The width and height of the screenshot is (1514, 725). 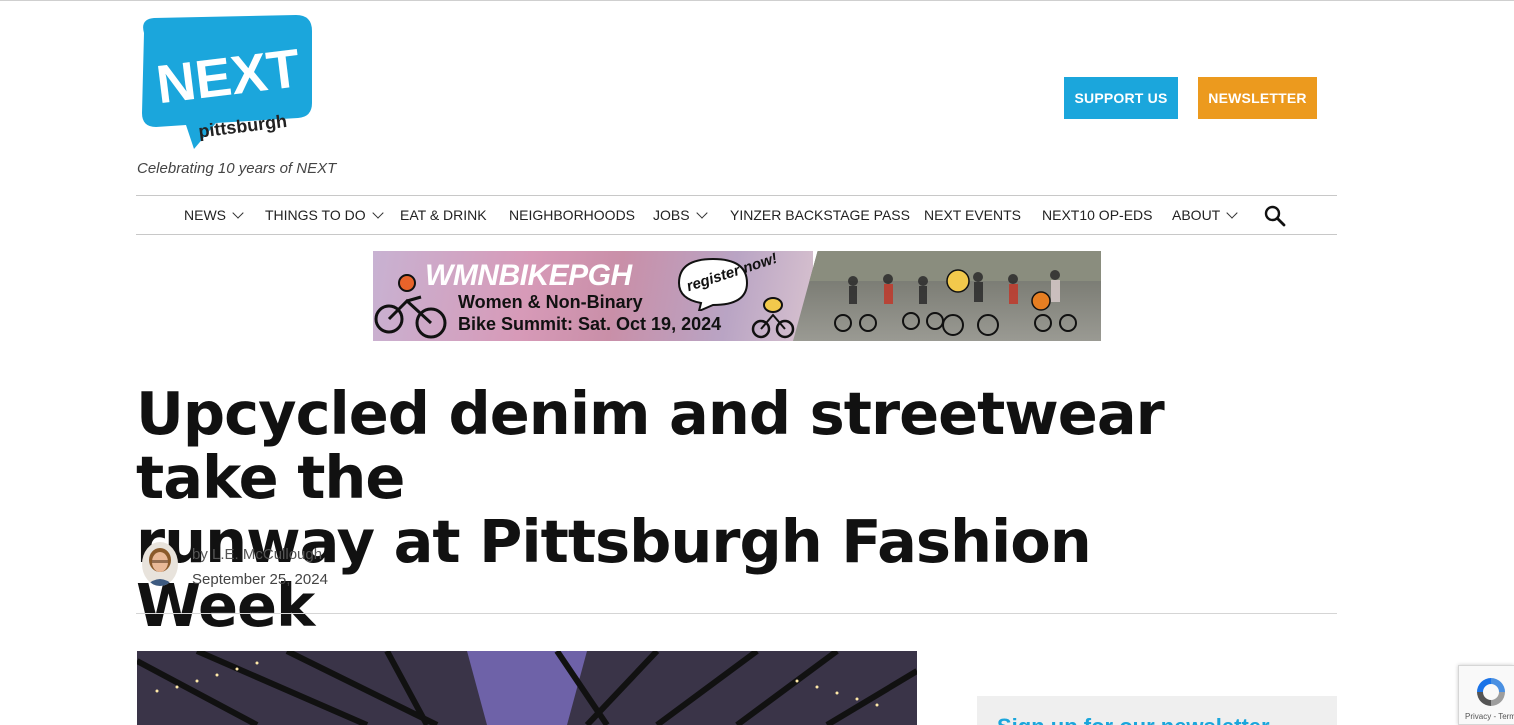 What do you see at coordinates (736, 613) in the screenshot?
I see `divider` at bounding box center [736, 613].